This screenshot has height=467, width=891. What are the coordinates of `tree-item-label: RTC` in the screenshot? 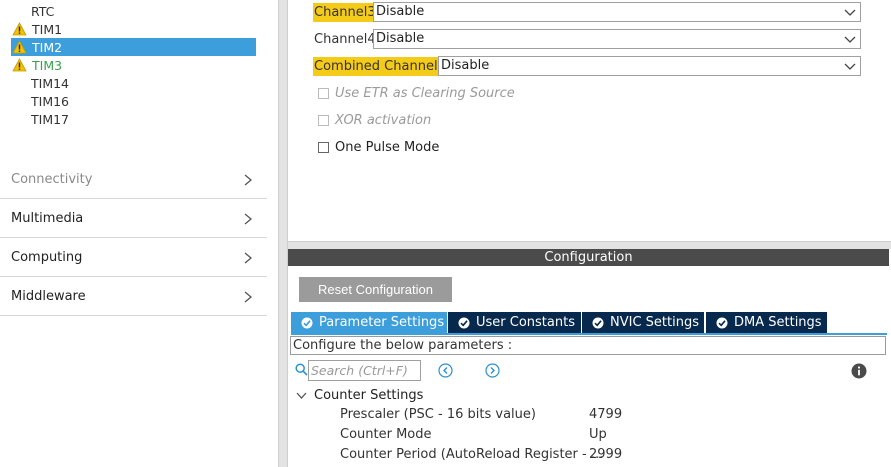 It's located at (43, 11).